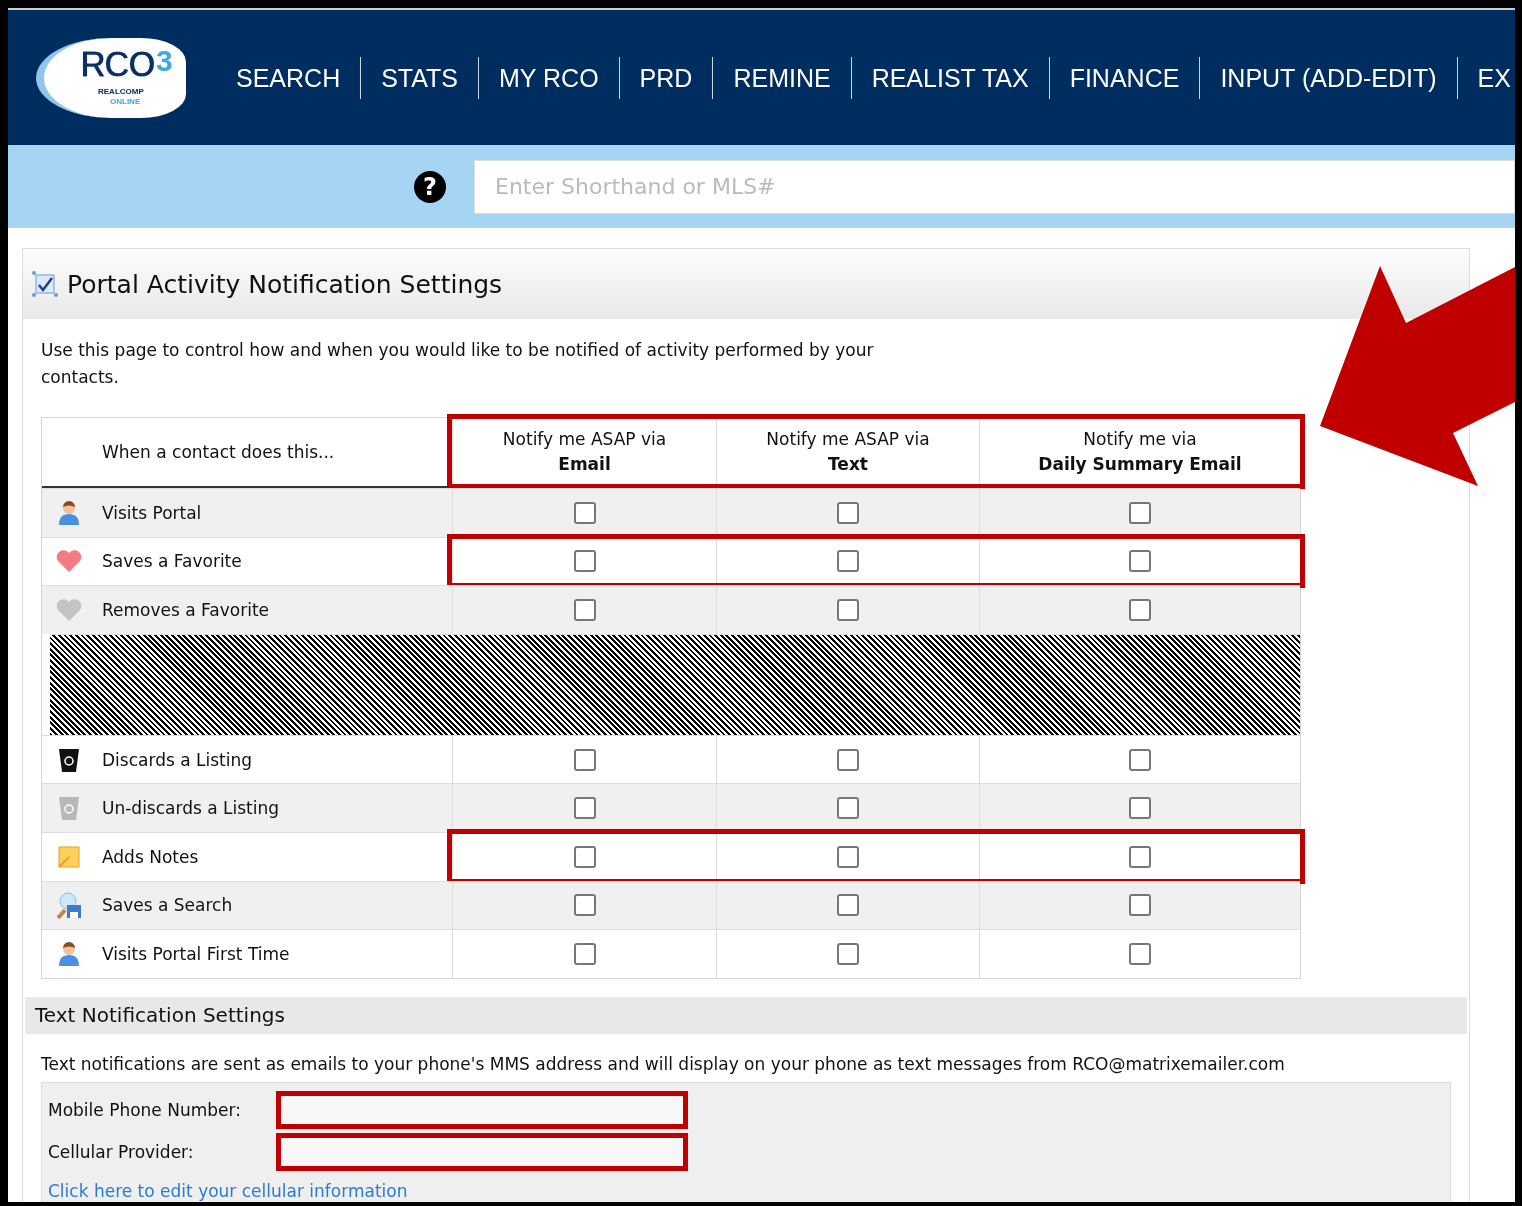 The image size is (1522, 1206). I want to click on activity-label: Removes a Favorite, so click(185, 610).